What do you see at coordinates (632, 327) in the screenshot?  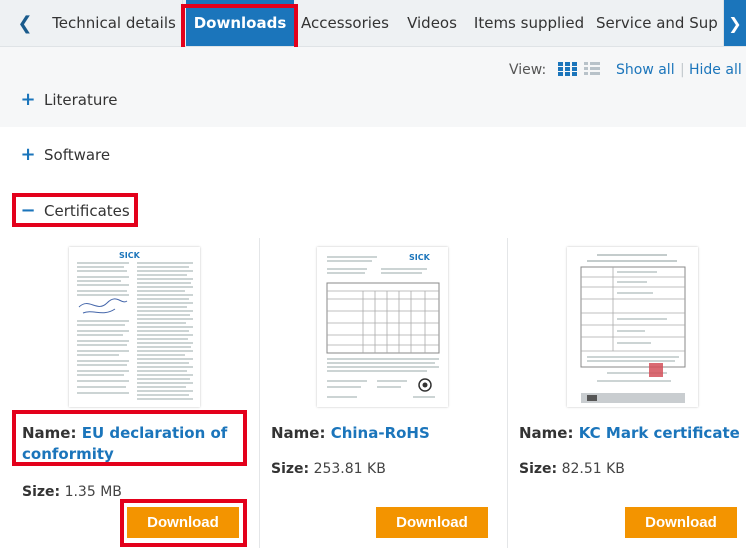 I see `document-thumbnail` at bounding box center [632, 327].